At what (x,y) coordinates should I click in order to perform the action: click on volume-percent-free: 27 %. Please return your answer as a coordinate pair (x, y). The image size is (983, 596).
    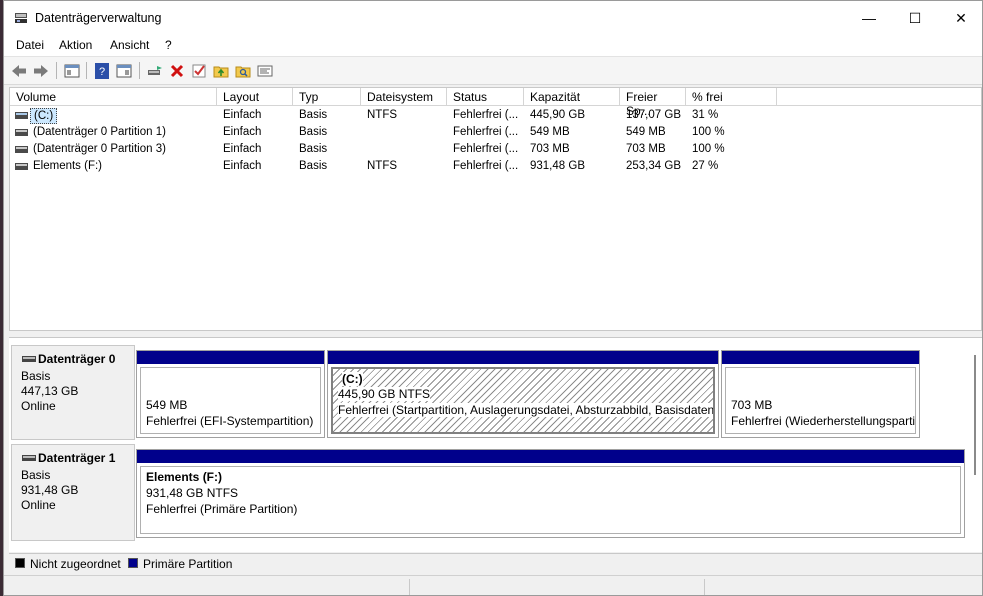
    Looking at the image, I should click on (705, 166).